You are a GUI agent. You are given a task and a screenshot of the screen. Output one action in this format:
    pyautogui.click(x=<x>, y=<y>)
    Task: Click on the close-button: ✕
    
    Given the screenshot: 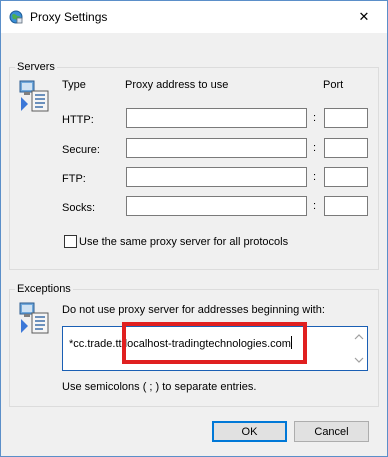 What is the action you would take?
    pyautogui.click(x=364, y=16)
    